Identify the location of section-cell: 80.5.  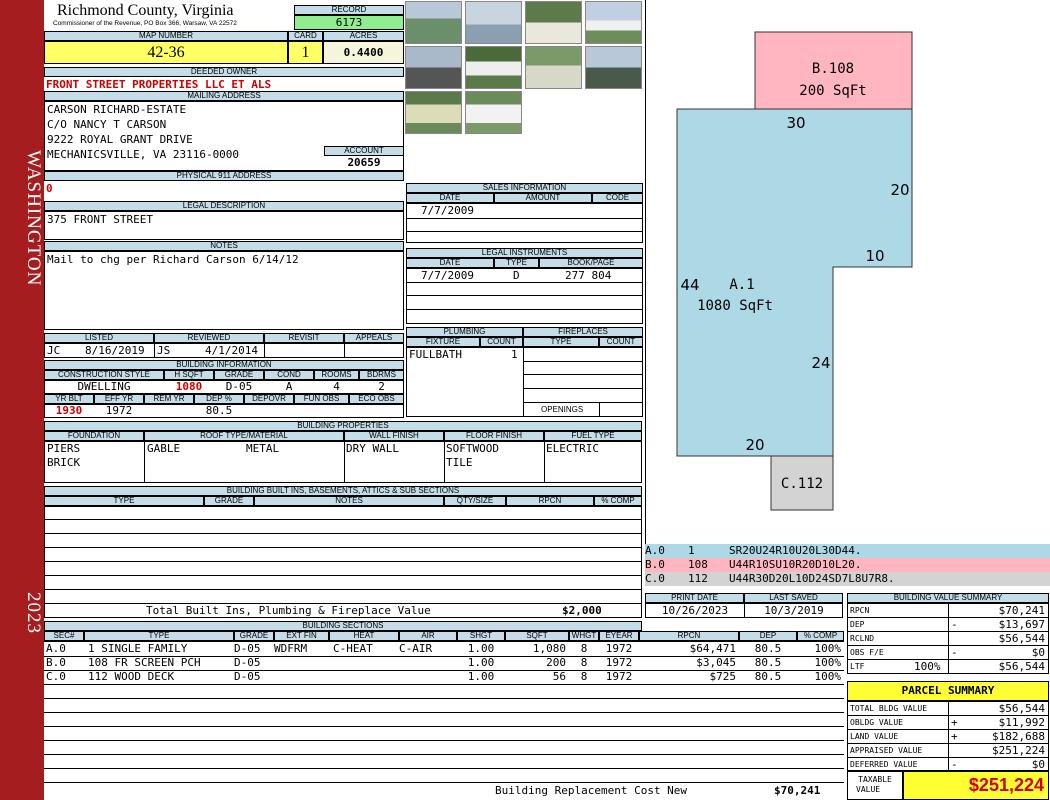
(768, 648).